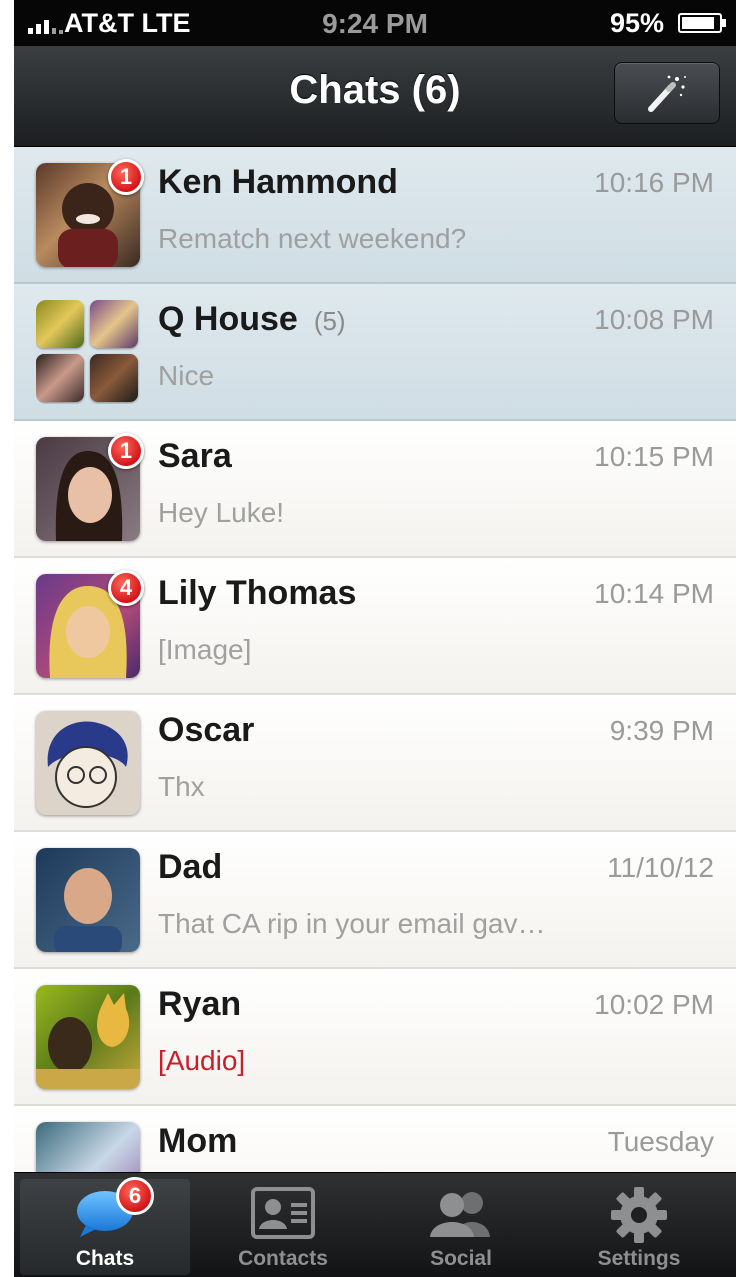 The width and height of the screenshot is (739, 1277). What do you see at coordinates (195, 456) in the screenshot?
I see `contact-name: Sara` at bounding box center [195, 456].